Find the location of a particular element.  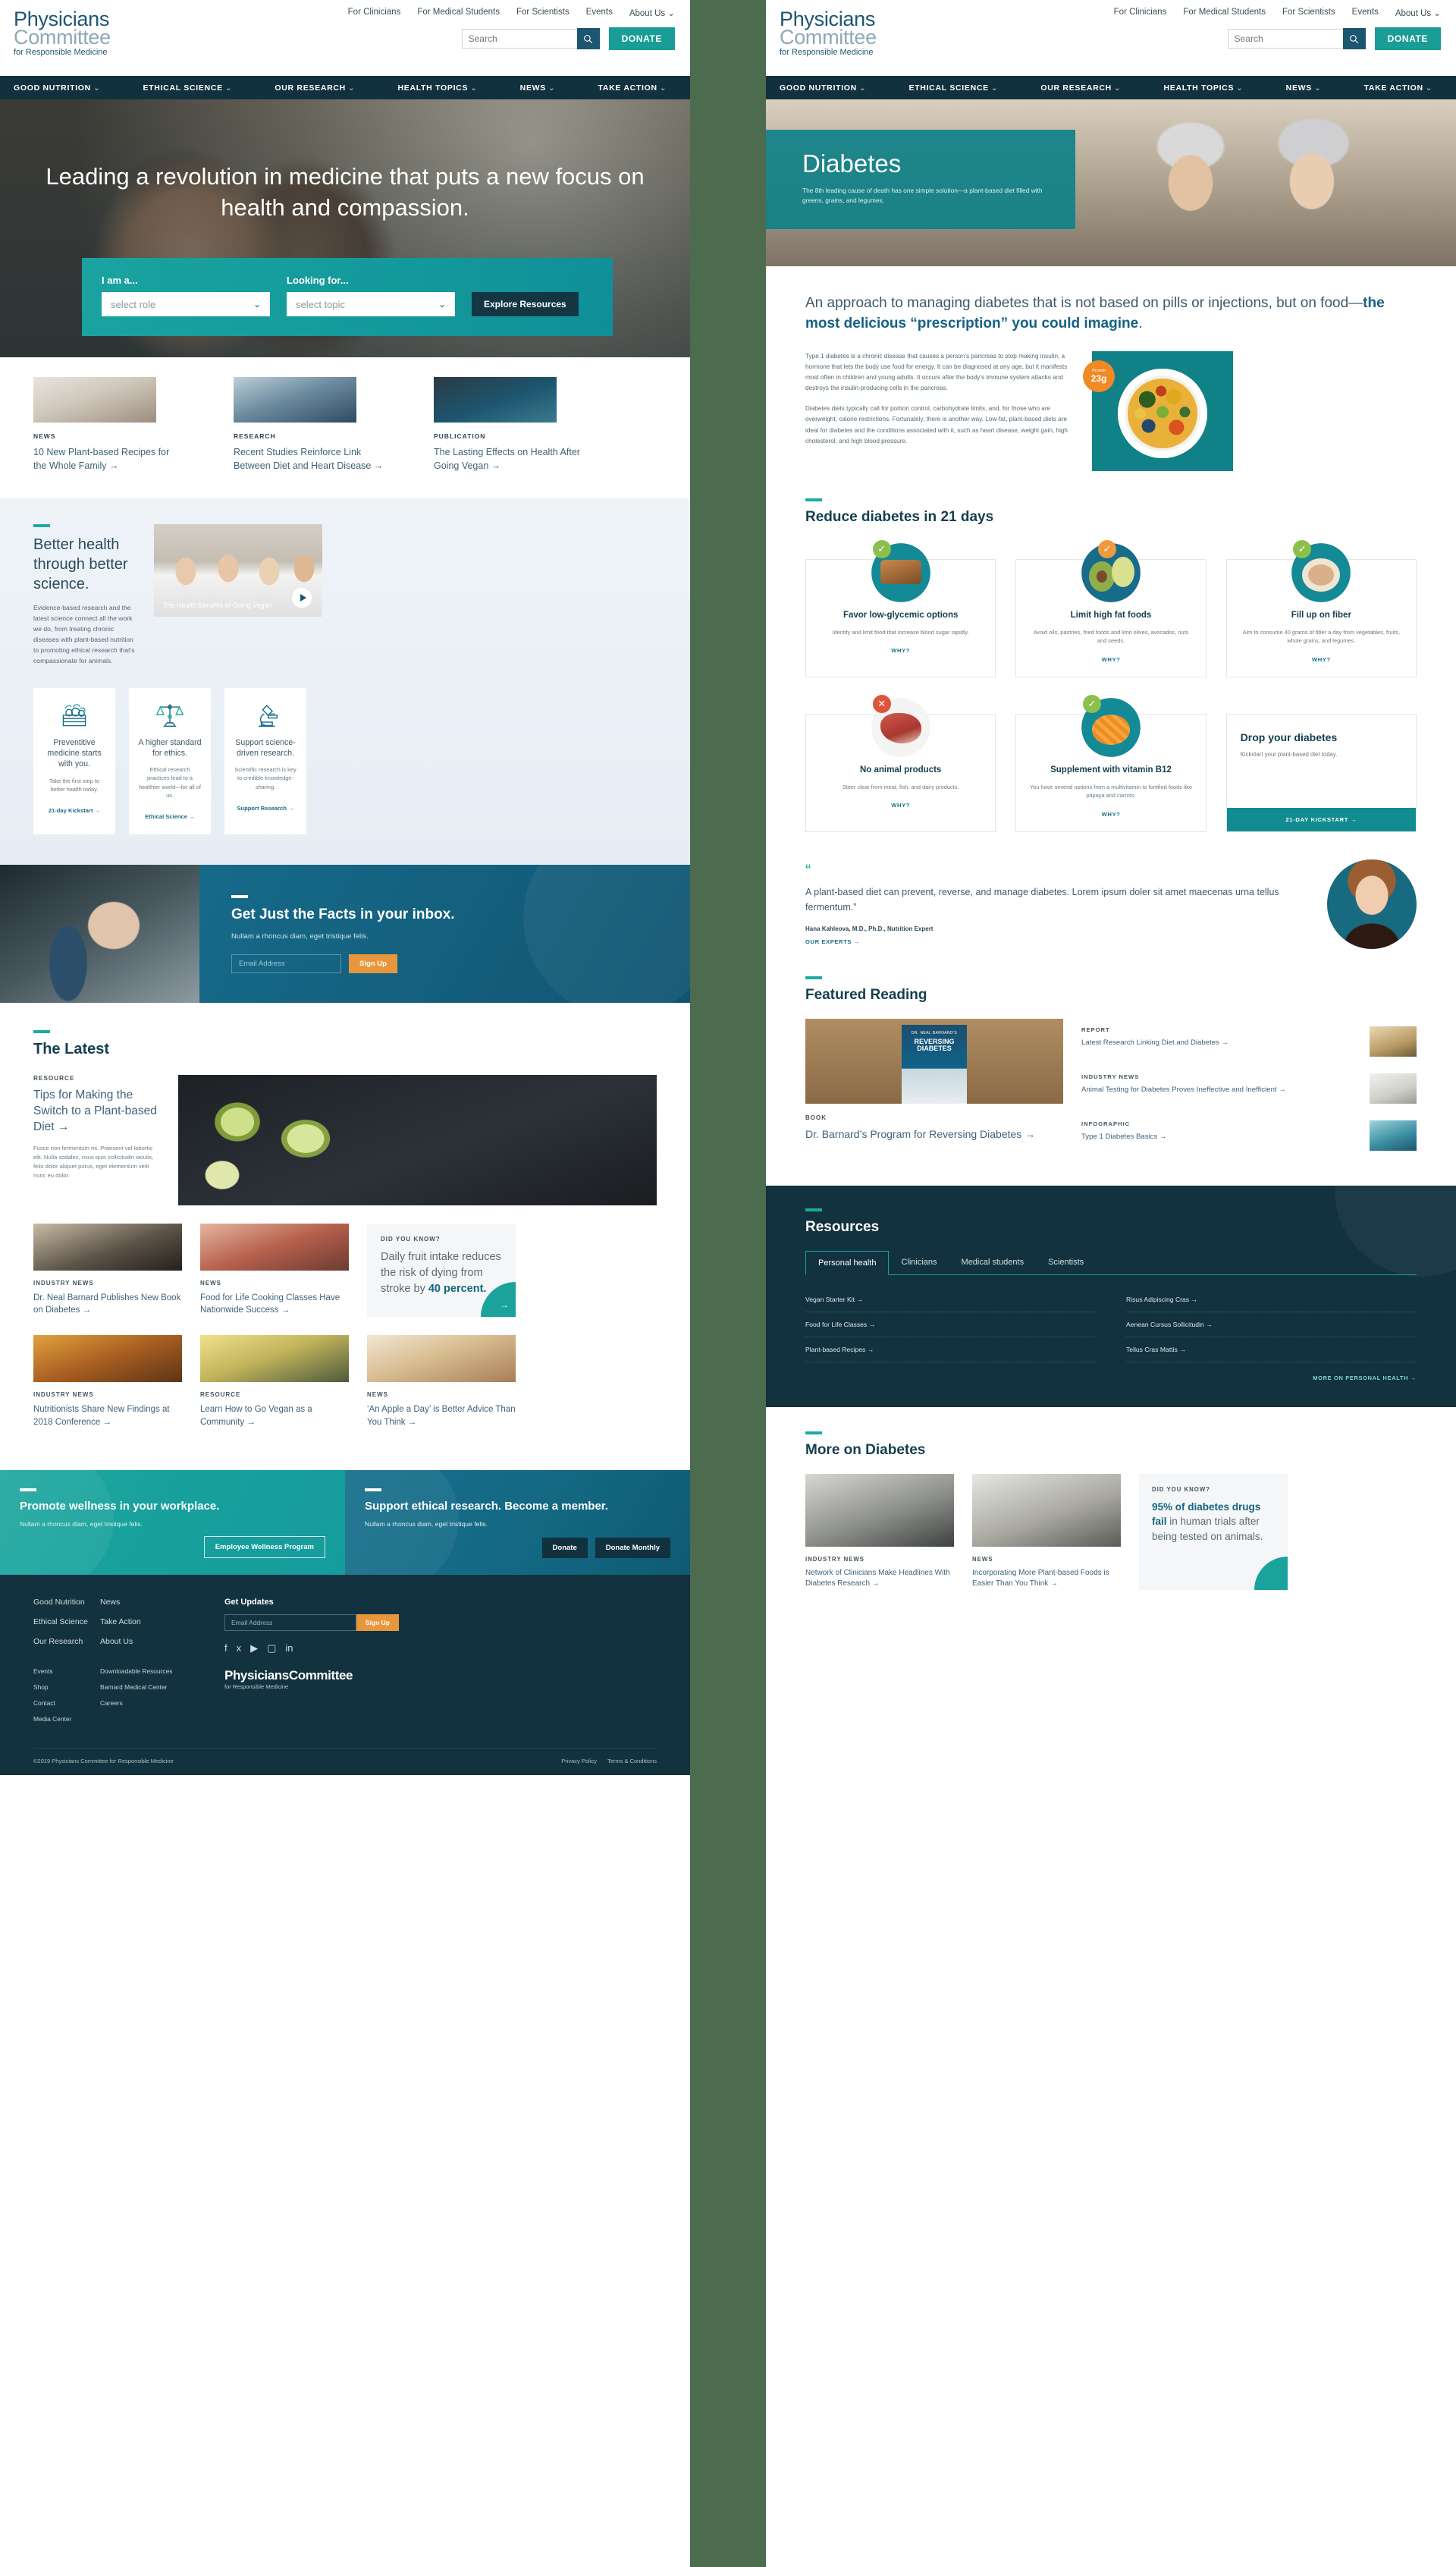

resource-link: Risus Adipiscing Cras → is located at coordinates (1271, 1299).